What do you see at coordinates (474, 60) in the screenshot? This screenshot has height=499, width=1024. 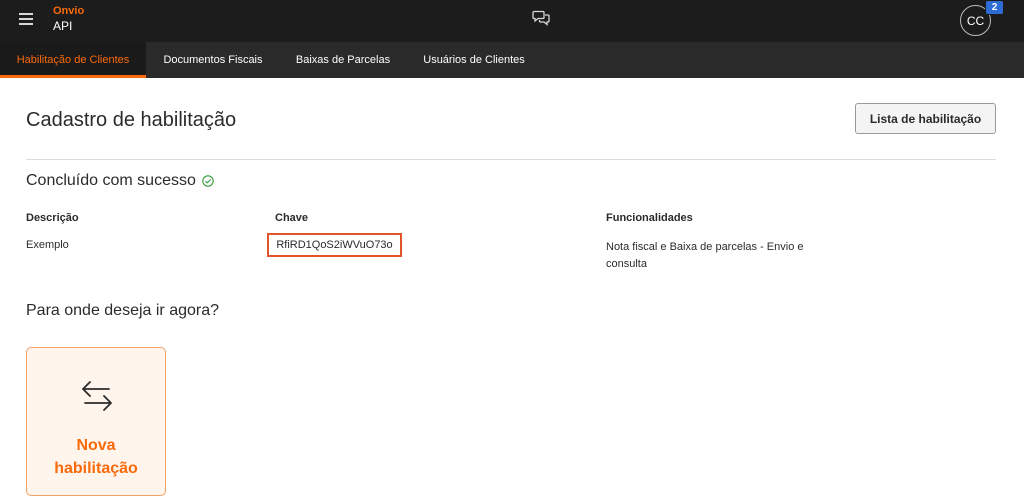 I see `tab-usuarios-clientes: Usuários de Clientes` at bounding box center [474, 60].